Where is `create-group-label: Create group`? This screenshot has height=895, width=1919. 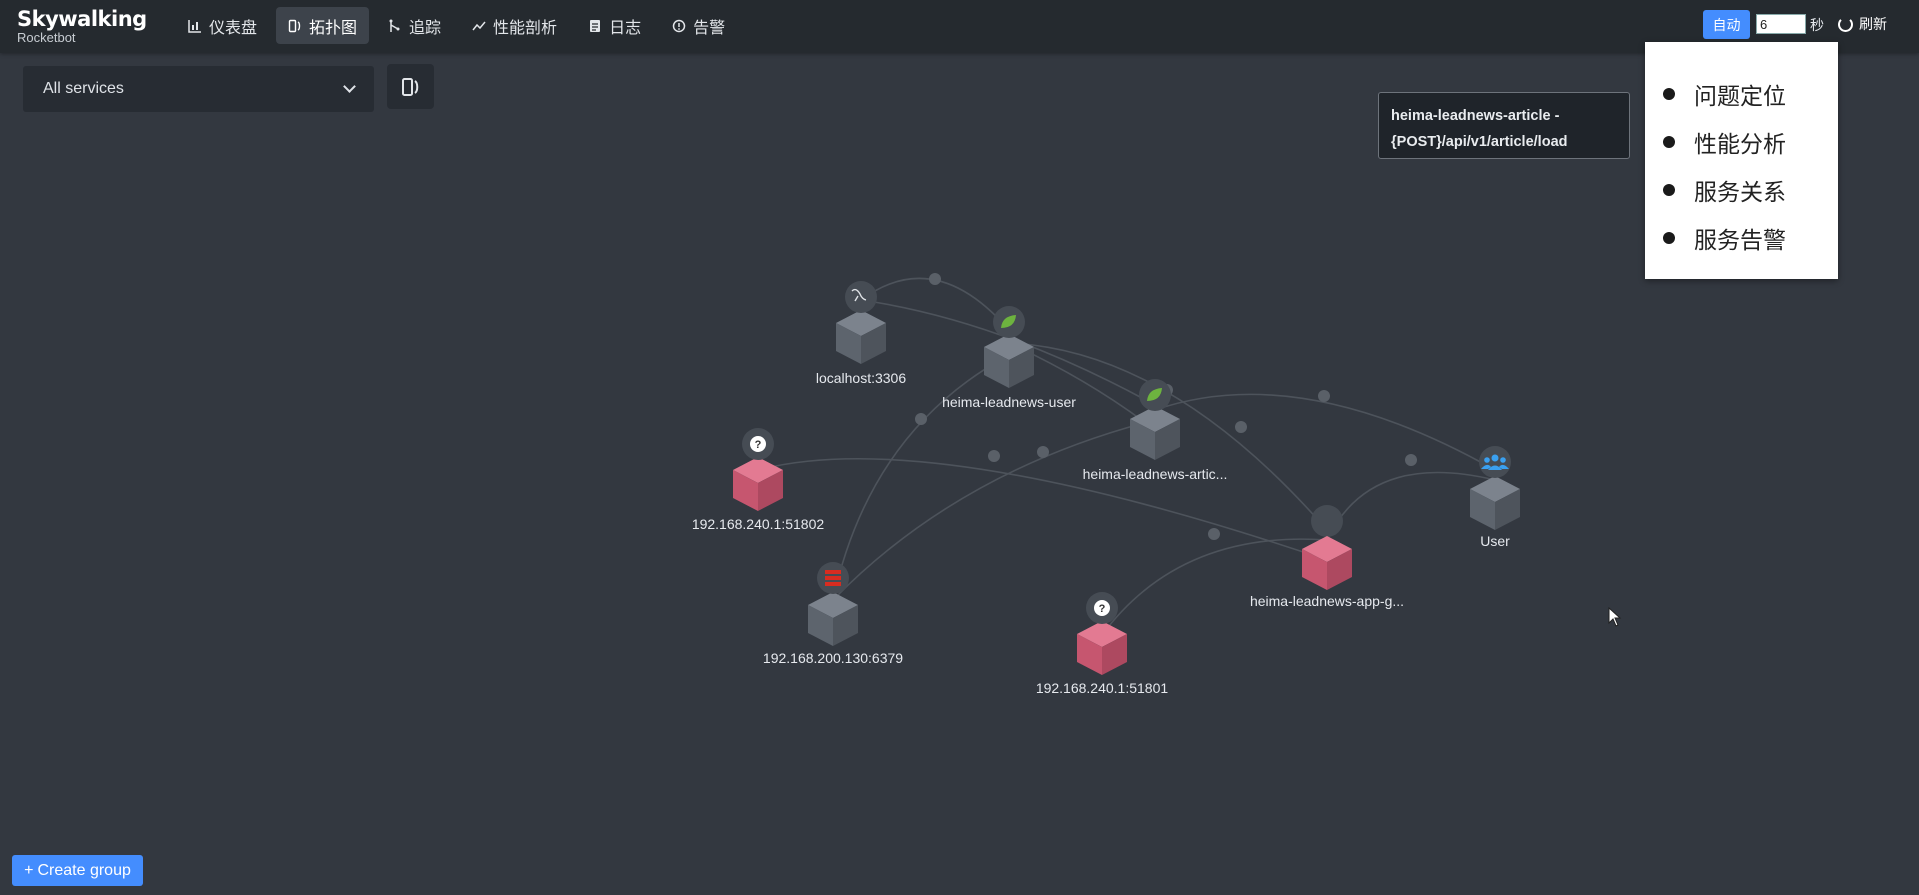 create-group-label: Create group is located at coordinates (84, 870).